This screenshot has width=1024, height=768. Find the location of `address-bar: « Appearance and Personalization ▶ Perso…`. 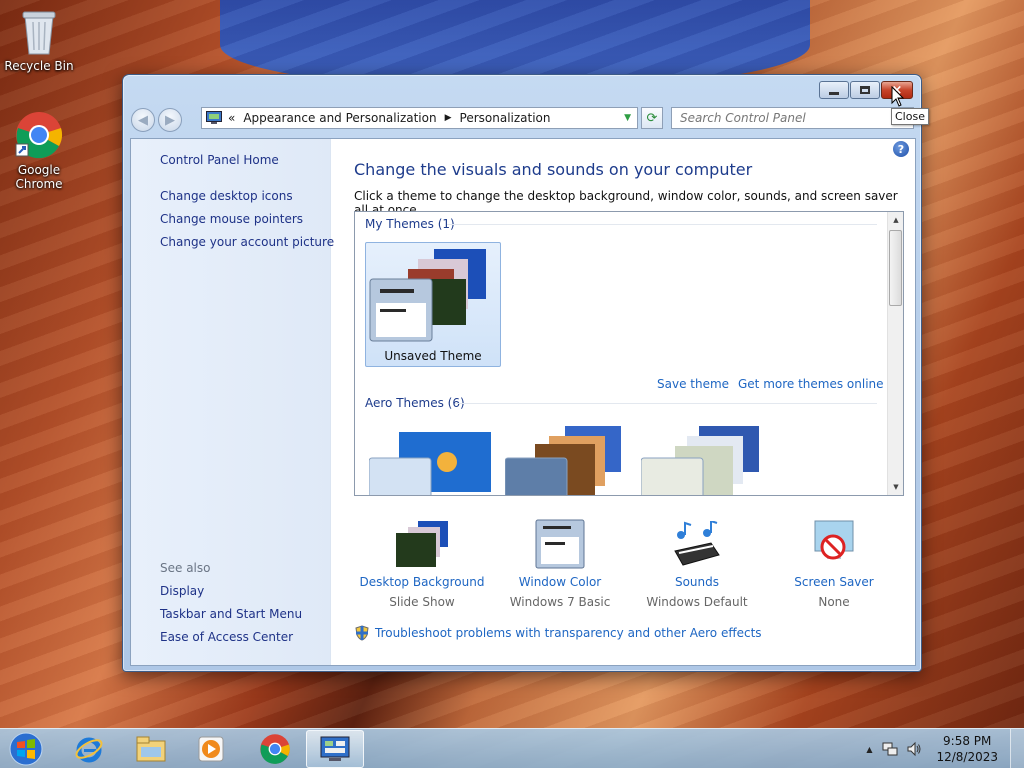

address-bar: « Appearance and Personalization ▶ Perso… is located at coordinates (419, 118).